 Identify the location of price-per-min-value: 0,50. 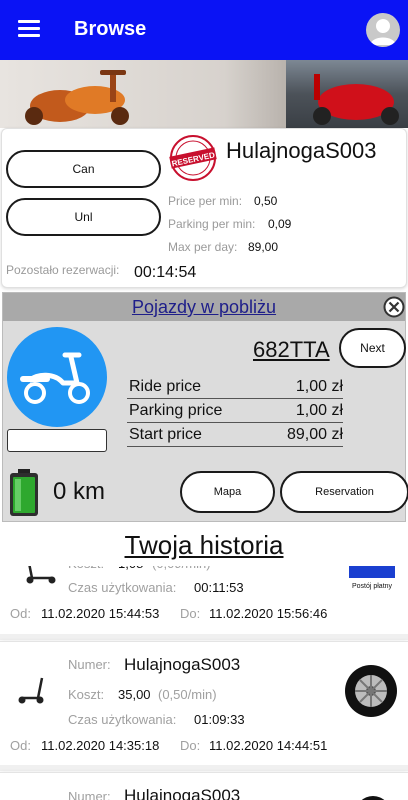
(266, 201).